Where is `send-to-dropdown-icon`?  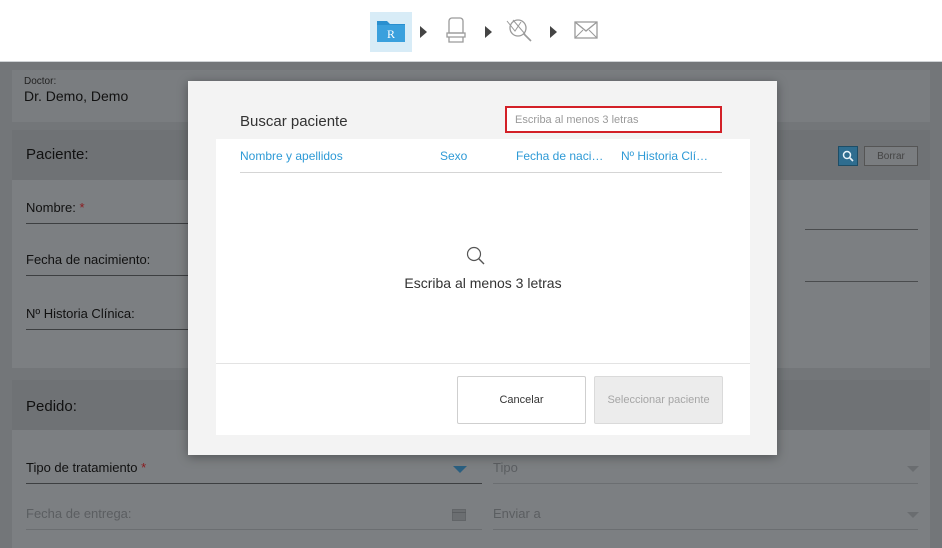 send-to-dropdown-icon is located at coordinates (913, 515).